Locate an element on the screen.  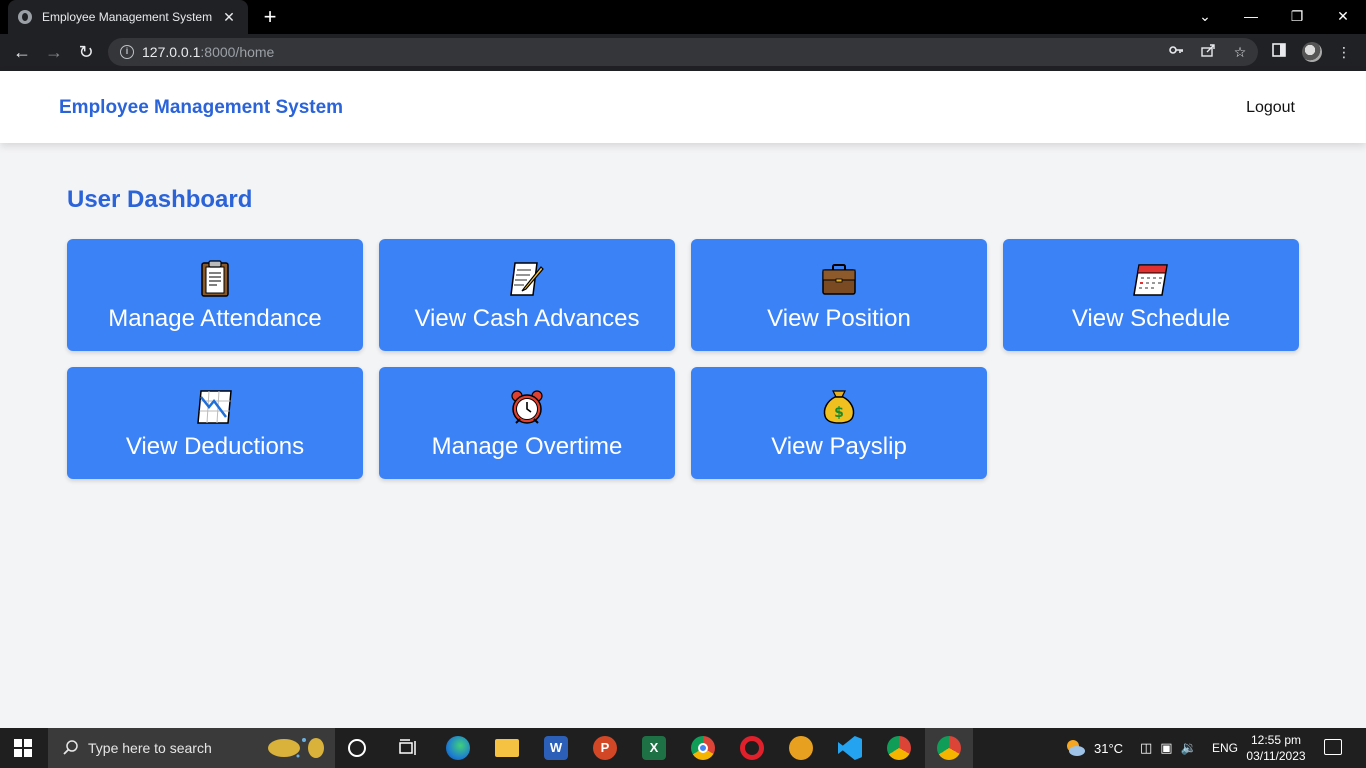
view-schedule-card: View Schedule is located at coordinates (1151, 295).